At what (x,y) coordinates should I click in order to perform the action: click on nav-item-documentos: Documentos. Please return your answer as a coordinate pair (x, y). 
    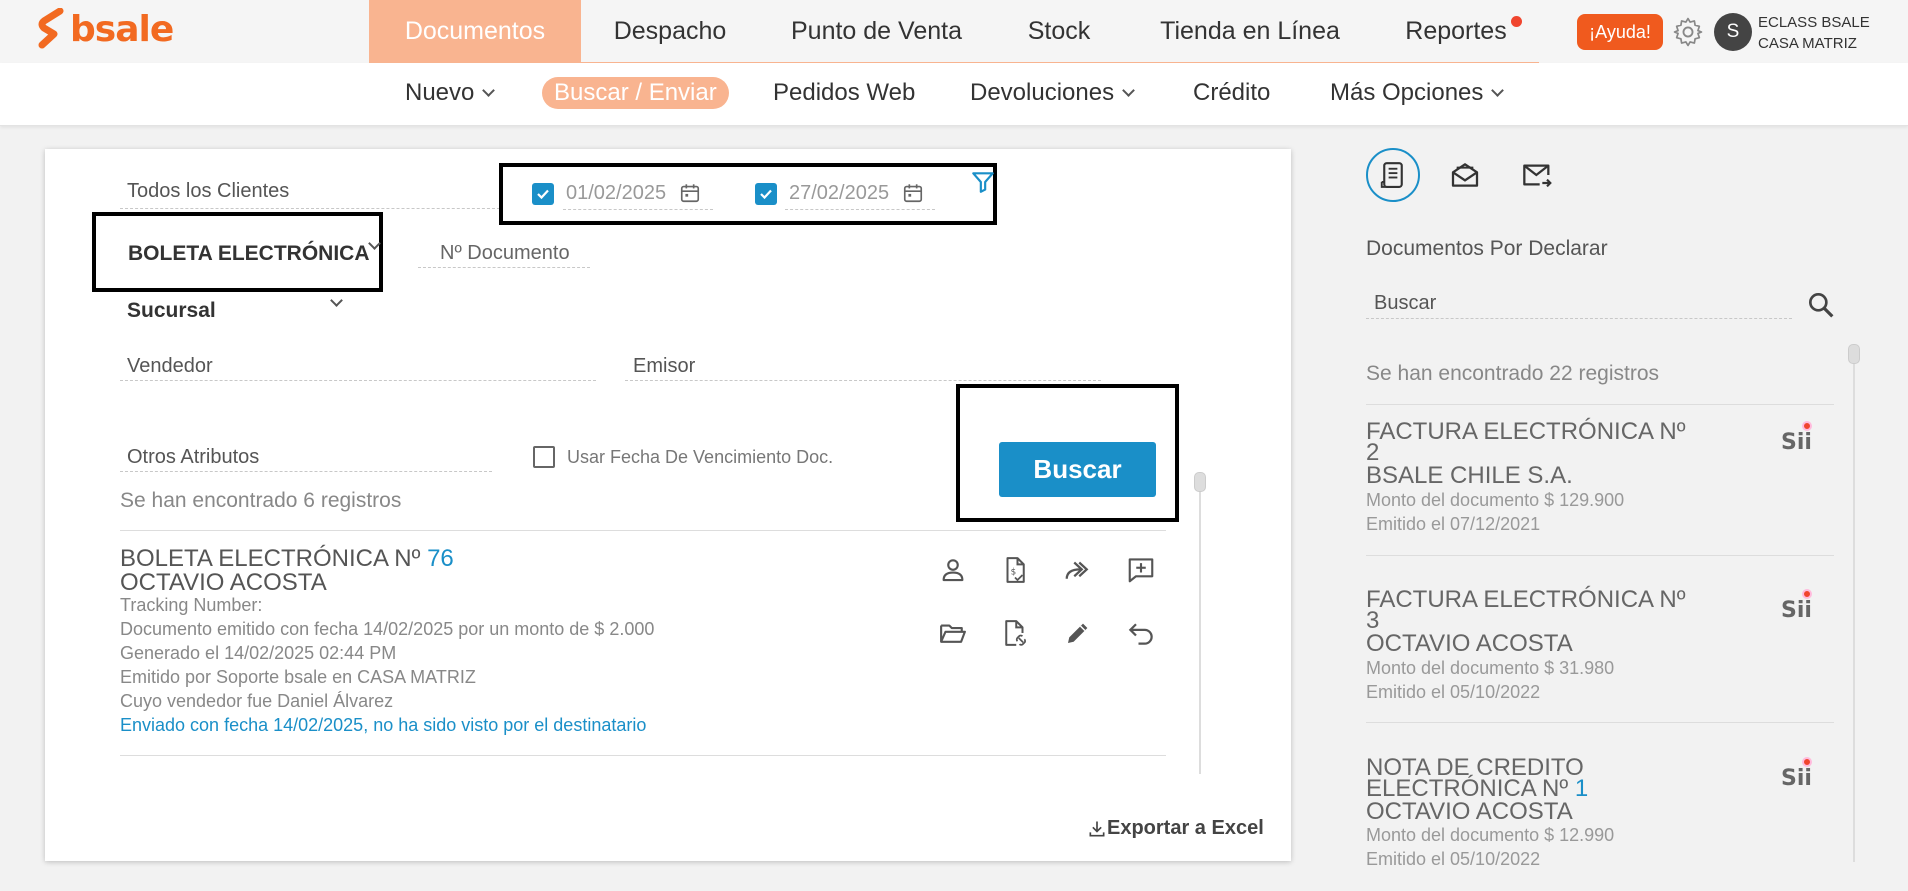
    Looking at the image, I should click on (475, 31).